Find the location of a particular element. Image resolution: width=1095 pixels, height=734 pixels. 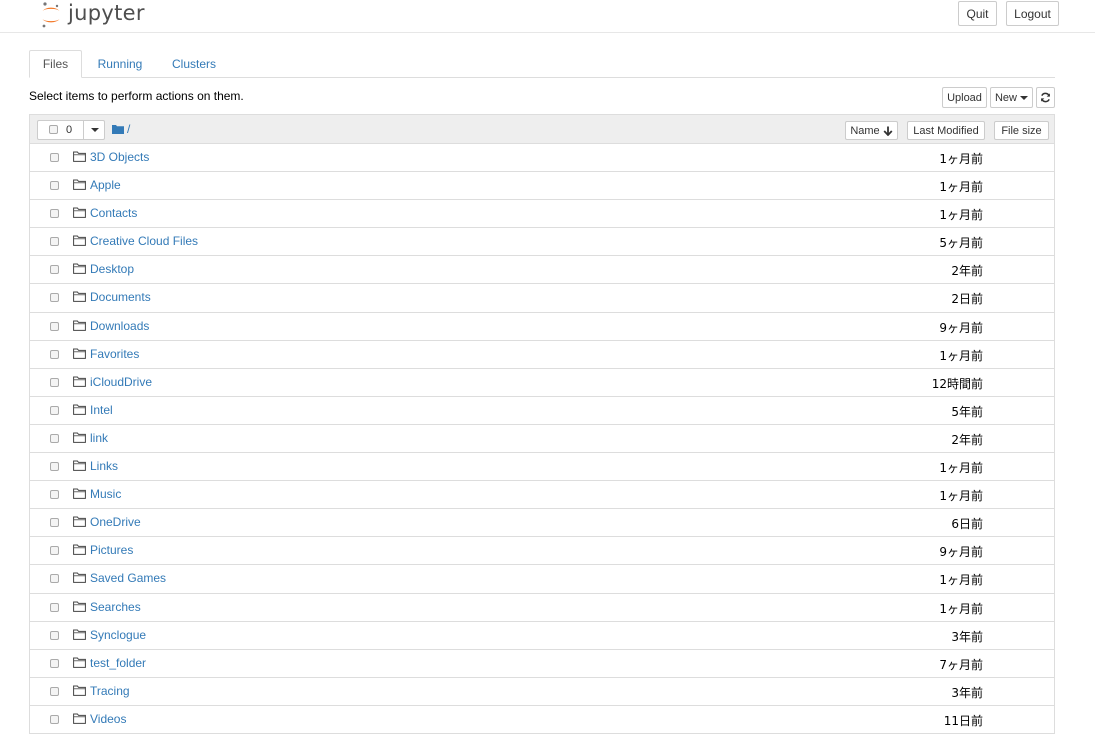

sort-by-name-button: Name is located at coordinates (871, 130).